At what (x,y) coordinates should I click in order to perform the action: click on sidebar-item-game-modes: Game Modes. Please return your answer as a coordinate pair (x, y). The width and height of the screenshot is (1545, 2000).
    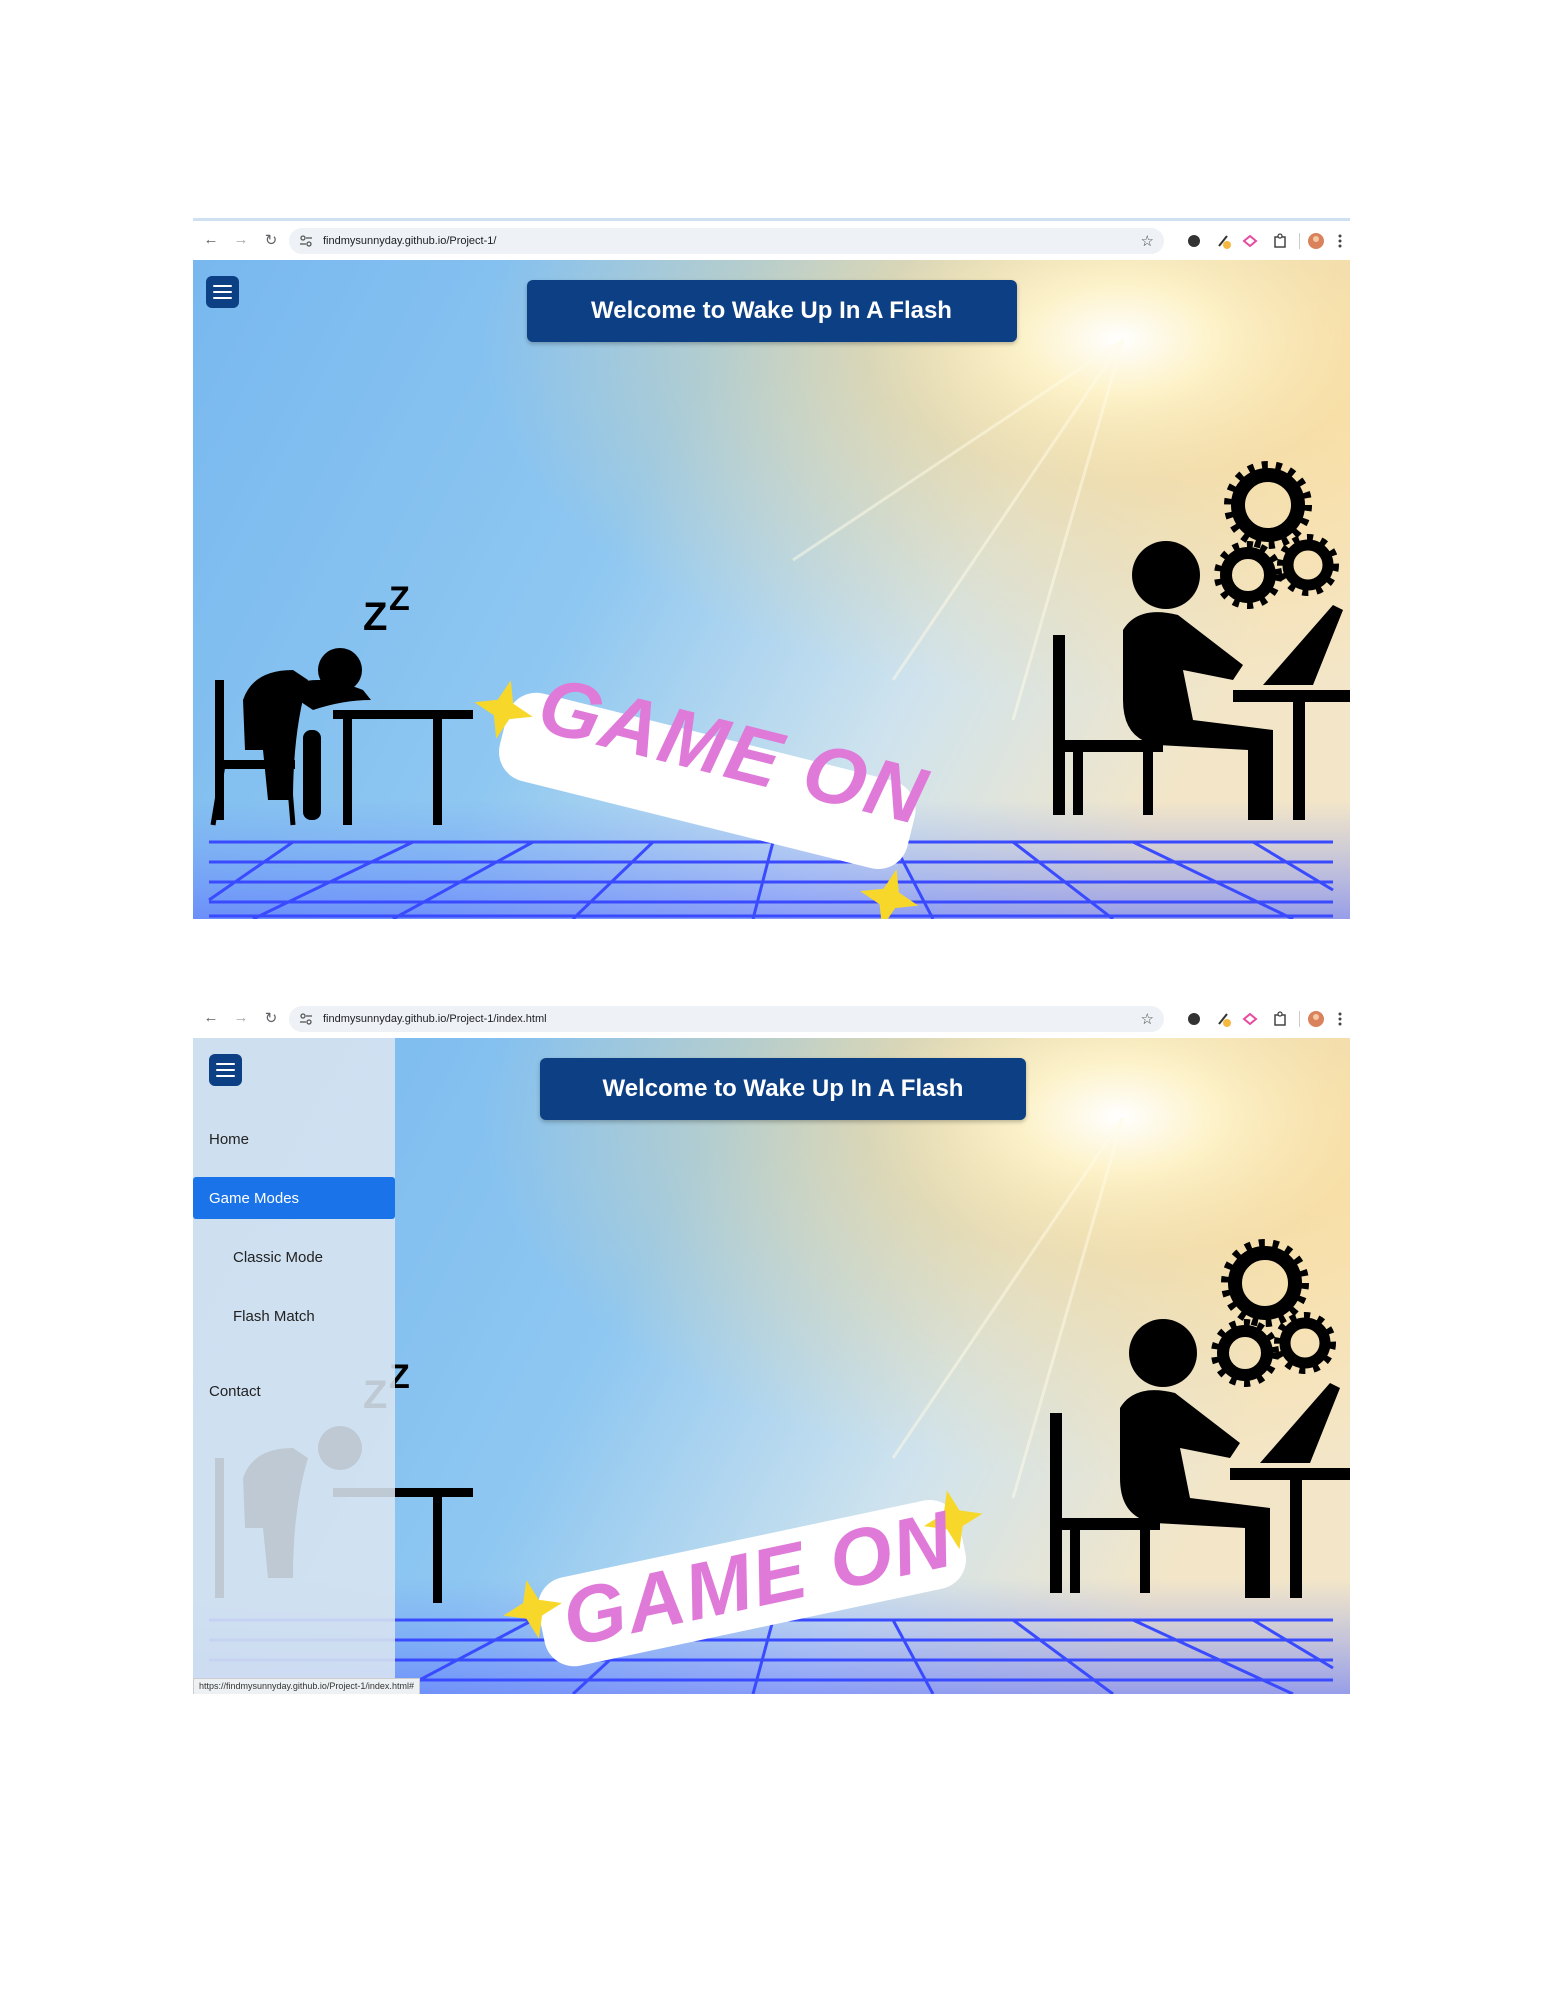
    Looking at the image, I should click on (294, 1198).